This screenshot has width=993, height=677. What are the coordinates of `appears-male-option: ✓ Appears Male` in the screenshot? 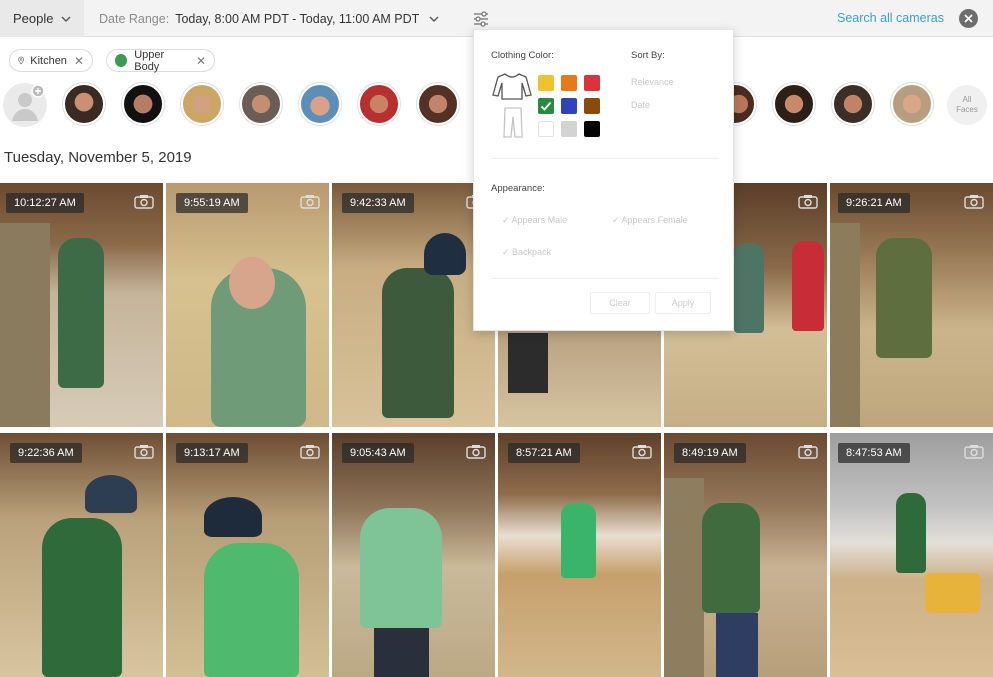 It's located at (534, 220).